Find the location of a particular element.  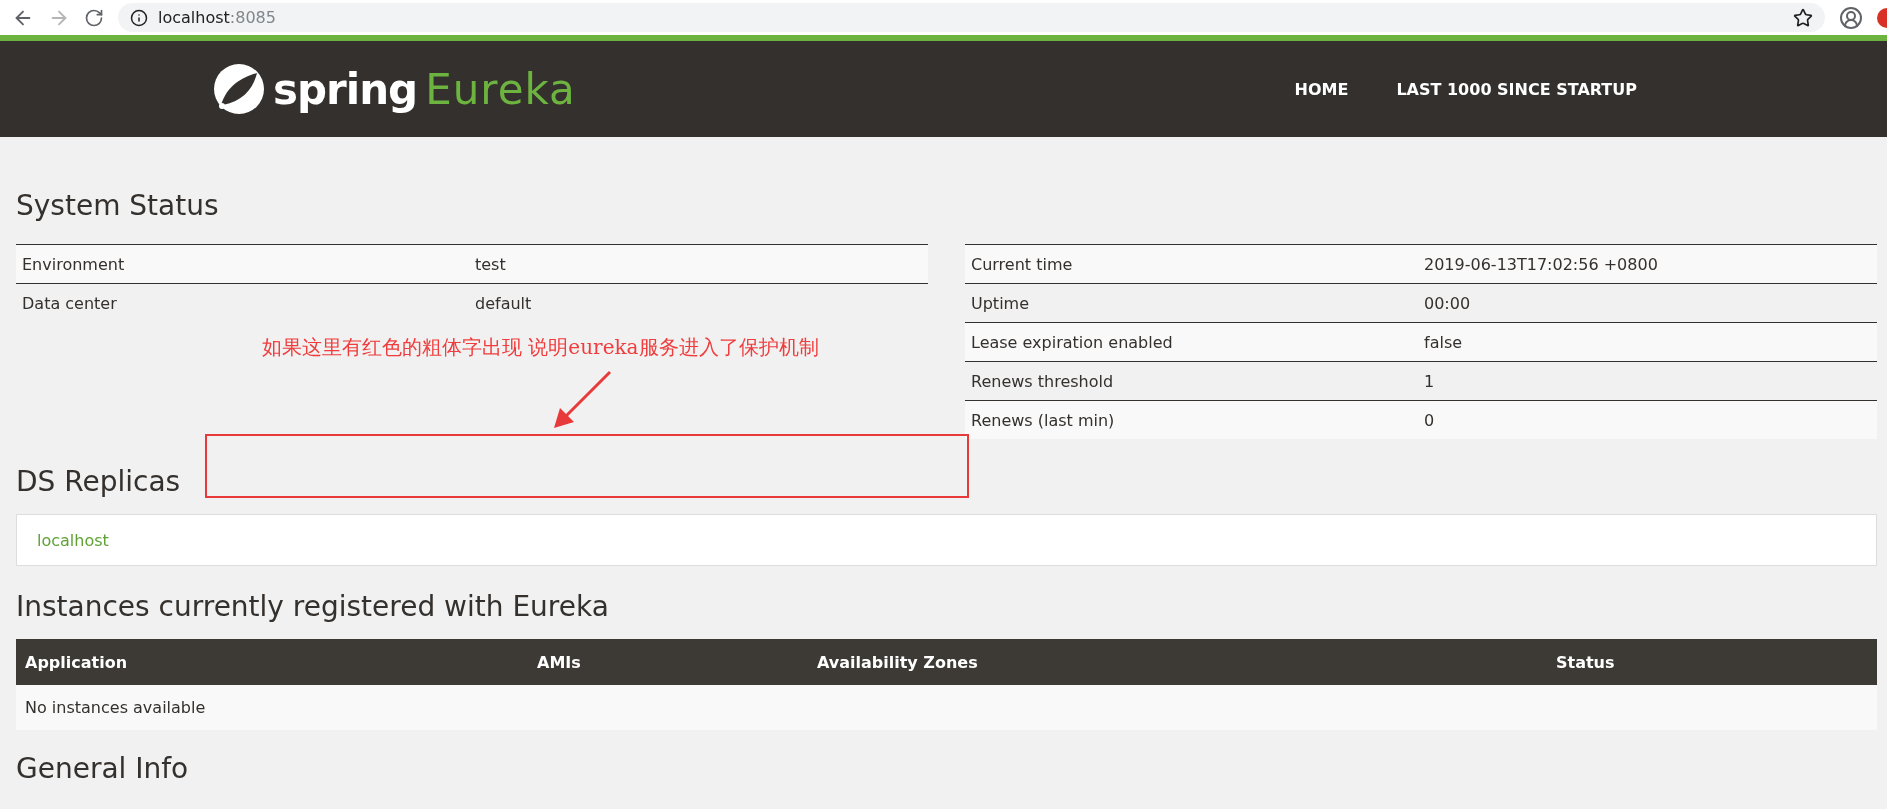

row-value: false is located at coordinates (1444, 342).